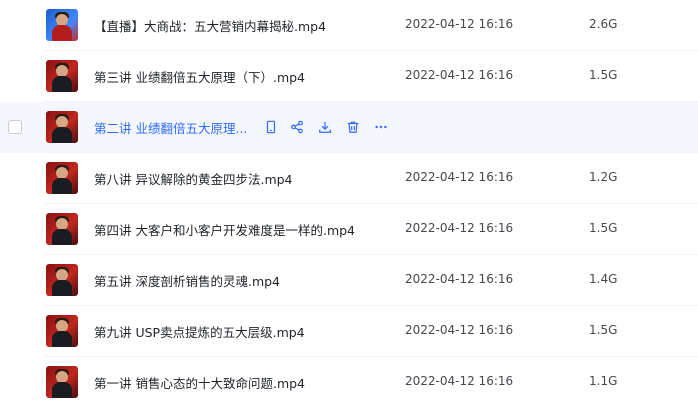  Describe the element at coordinates (381, 127) in the screenshot. I see `more-icon` at that location.